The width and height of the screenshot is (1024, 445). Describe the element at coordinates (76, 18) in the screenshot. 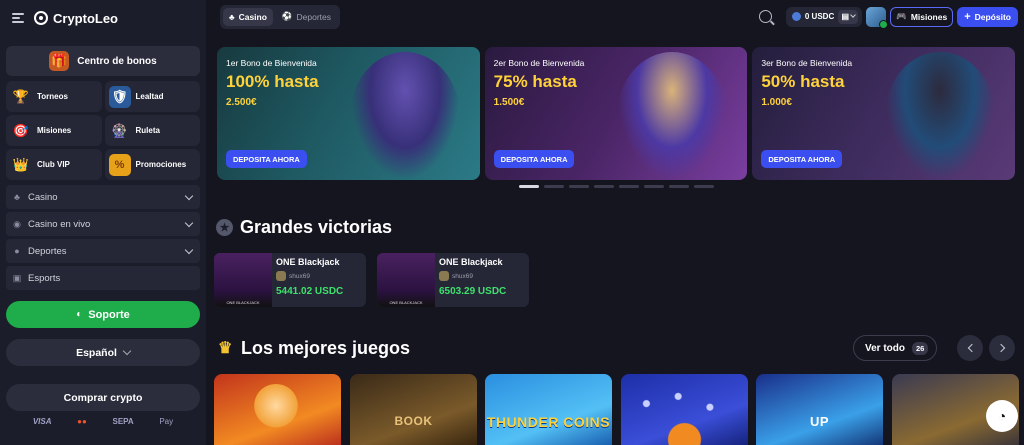

I see `logo: CryptoLeo` at that location.